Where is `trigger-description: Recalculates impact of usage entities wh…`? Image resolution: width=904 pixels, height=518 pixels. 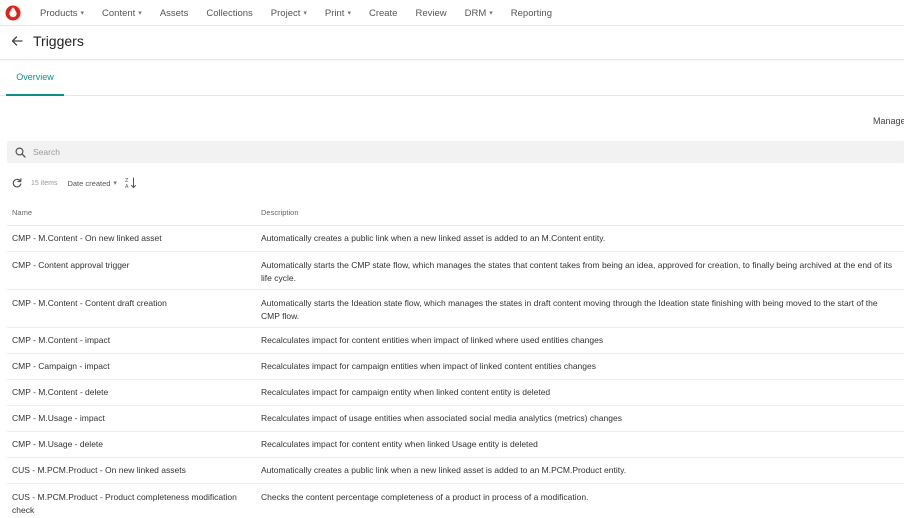 trigger-description: Recalculates impact of usage entities wh… is located at coordinates (441, 418).